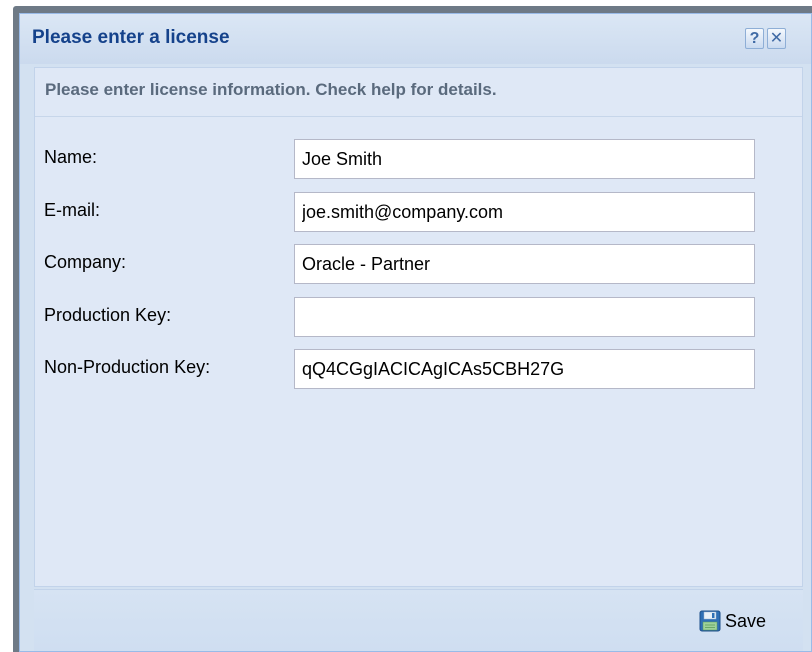 The width and height of the screenshot is (812, 652). I want to click on close-button: ✕, so click(776, 38).